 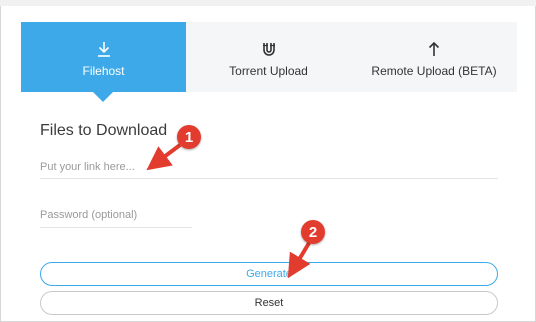 What do you see at coordinates (434, 71) in the screenshot?
I see `tab-remote-label: Remote Upload (BETA)` at bounding box center [434, 71].